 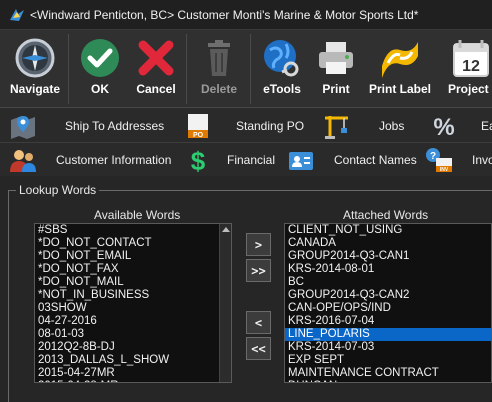 I want to click on add-all-words-button: >>, so click(x=258, y=270).